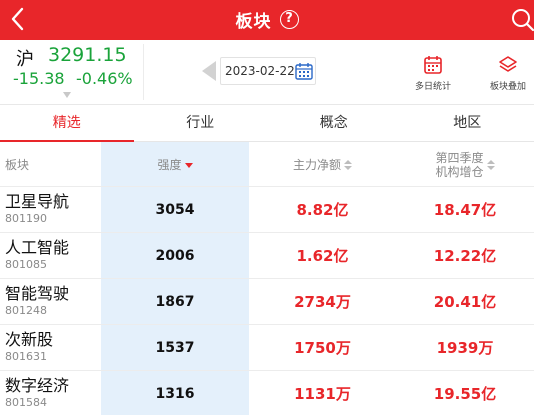 The height and width of the screenshot is (415, 534). I want to click on header-sector: 板块, so click(17, 164).